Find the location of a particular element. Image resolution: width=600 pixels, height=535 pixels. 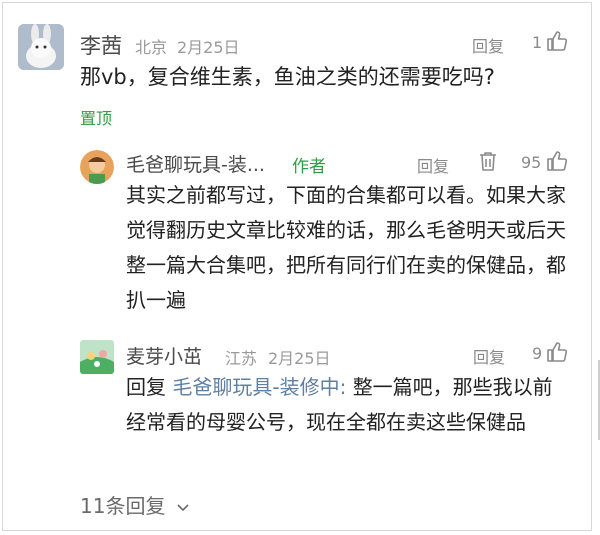

reply-location: 江苏 is located at coordinates (241, 358).